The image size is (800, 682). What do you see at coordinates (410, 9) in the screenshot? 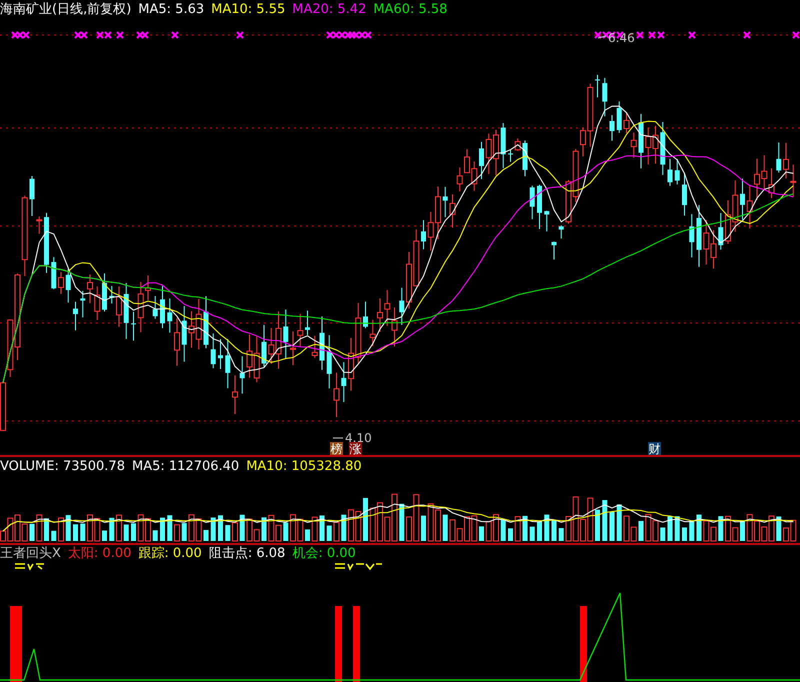
I see `moving-average-value: MA60: 5.58` at bounding box center [410, 9].